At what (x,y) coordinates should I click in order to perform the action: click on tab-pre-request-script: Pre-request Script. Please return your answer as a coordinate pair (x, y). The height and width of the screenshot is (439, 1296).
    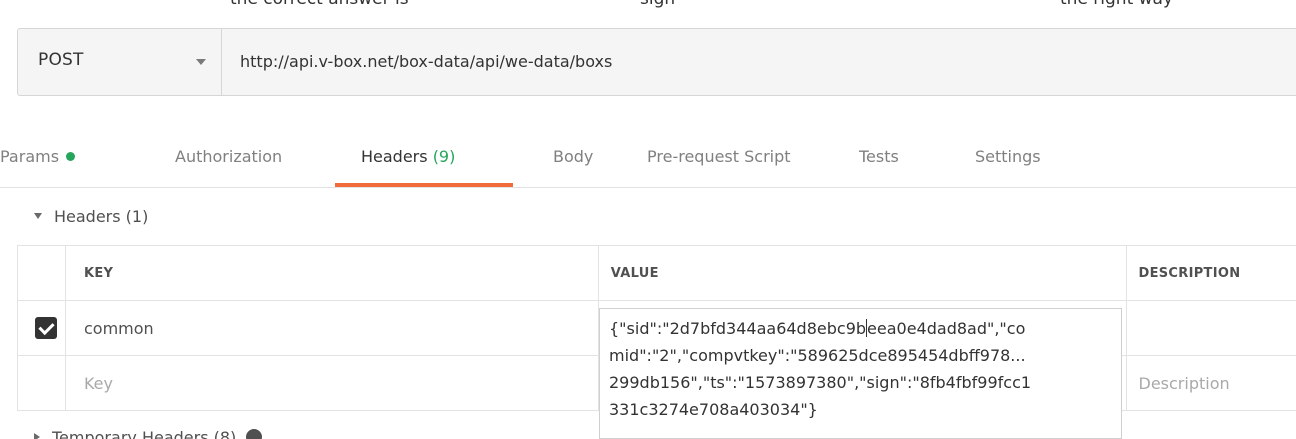
    Looking at the image, I should click on (719, 156).